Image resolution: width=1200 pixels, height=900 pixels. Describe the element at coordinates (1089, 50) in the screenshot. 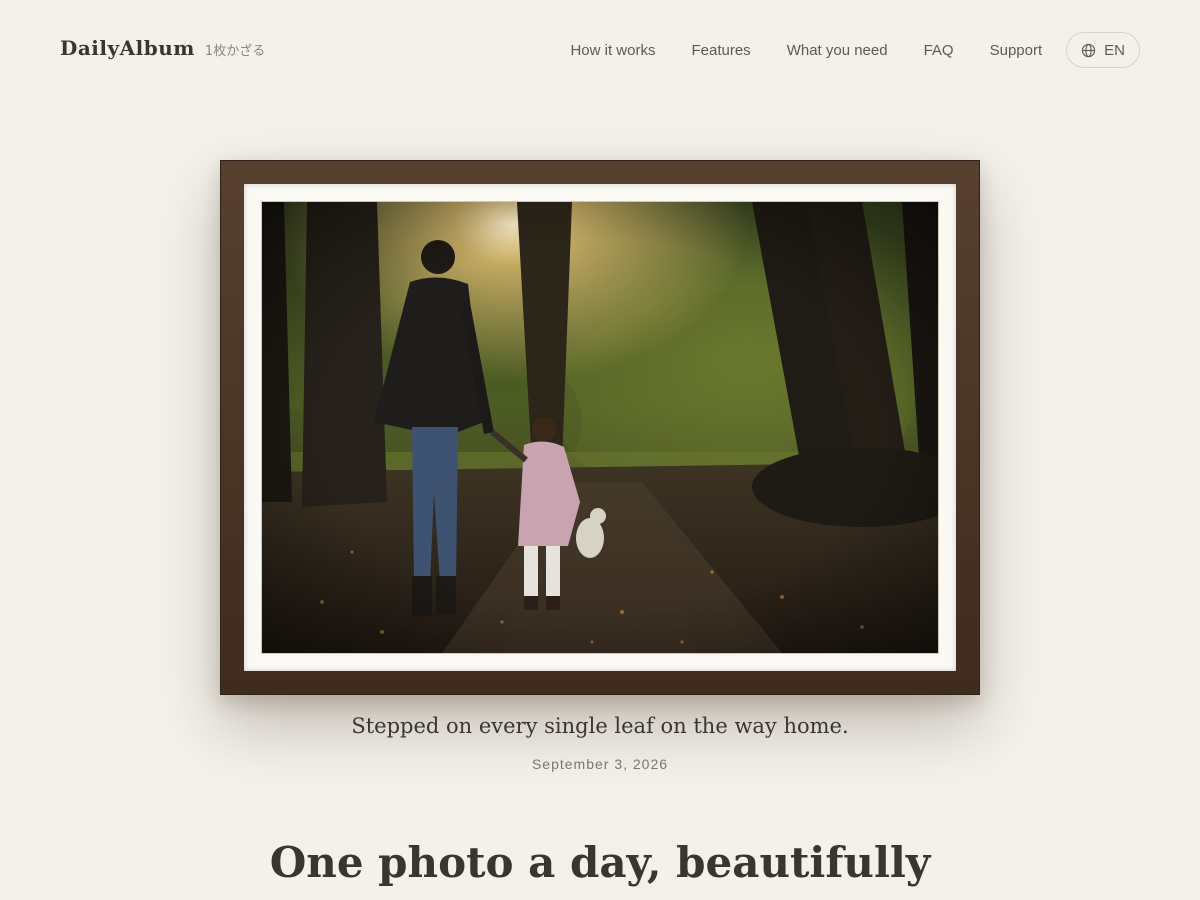

I see `globe-icon` at that location.